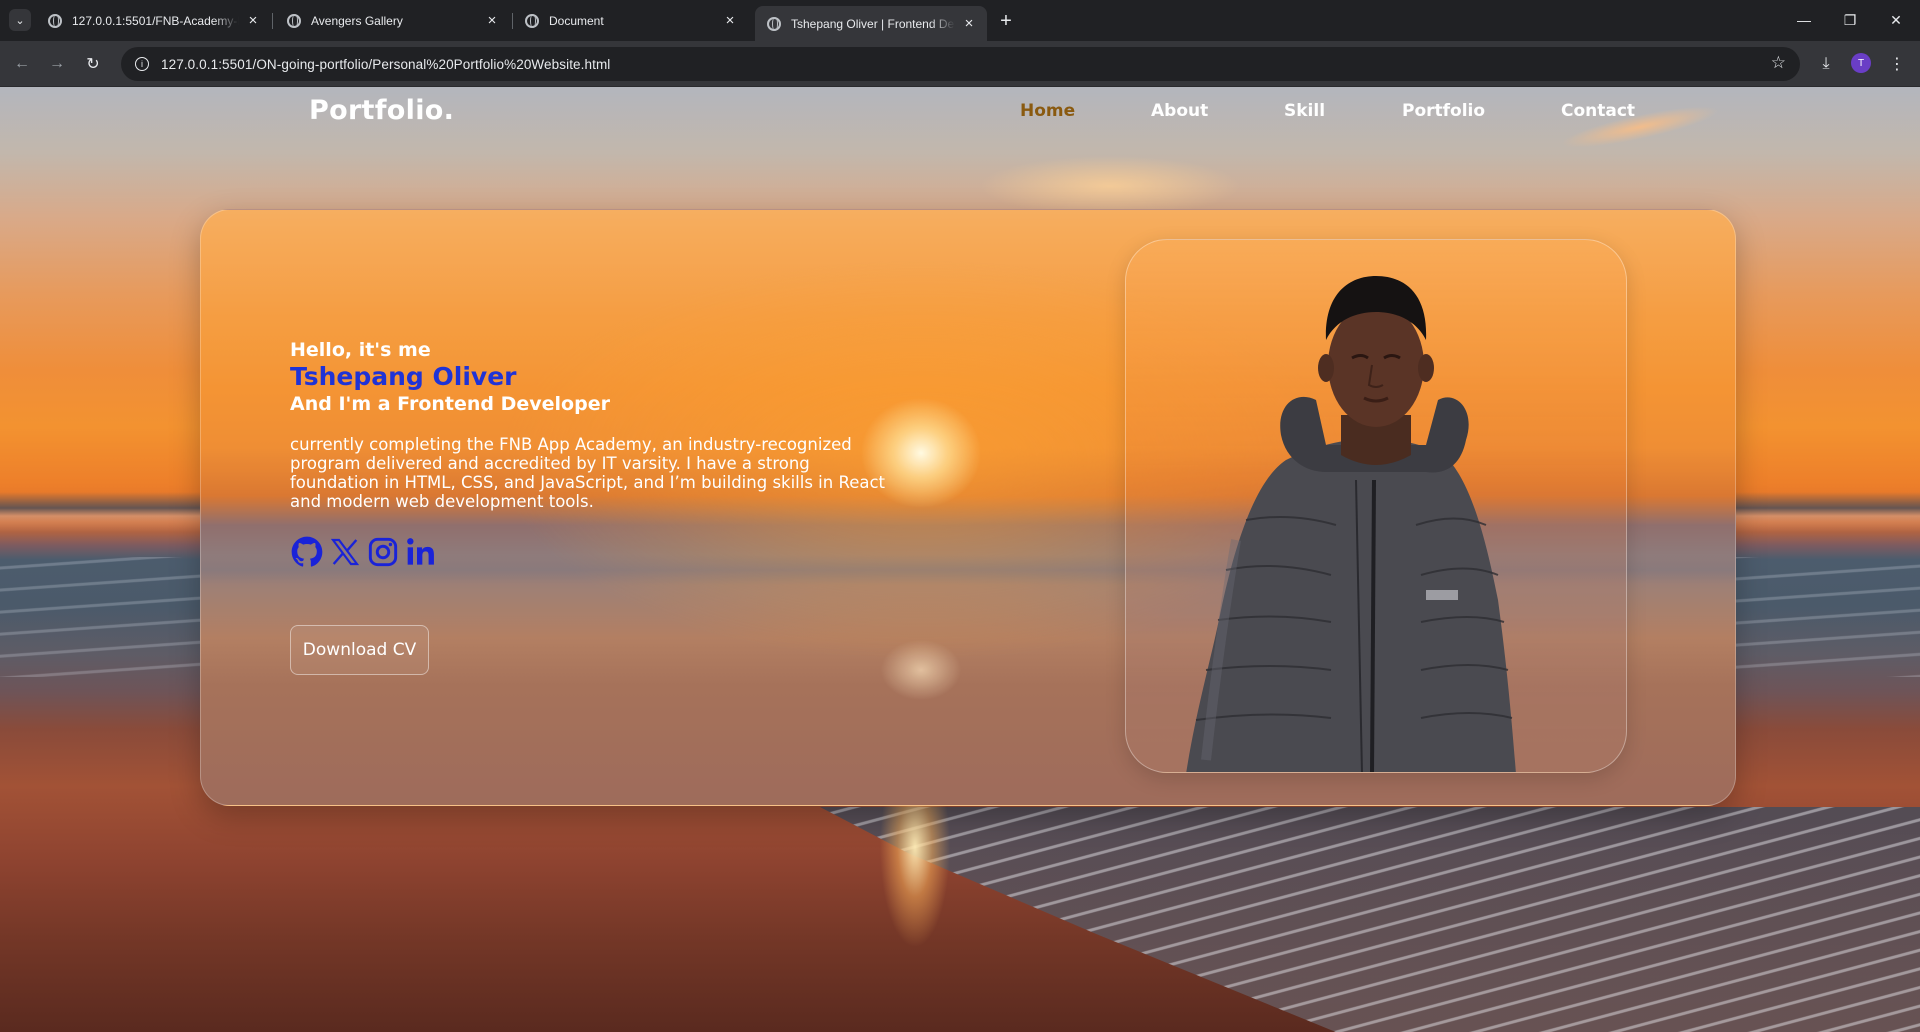 The image size is (1920, 1032). Describe the element at coordinates (1861, 63) in the screenshot. I see `profile-avatar: T` at that location.